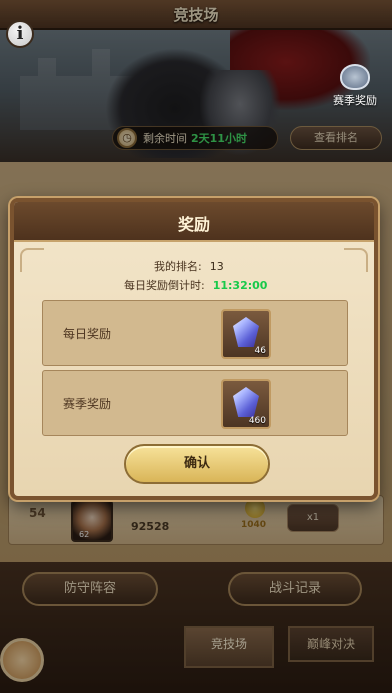 The width and height of the screenshot is (392, 693). I want to click on countdown-value: 11:32:00, so click(240, 285).